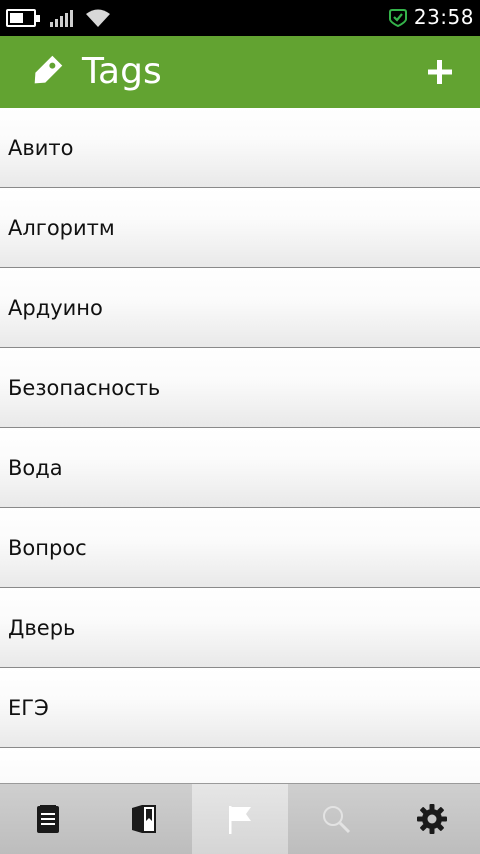 The image size is (480, 854). What do you see at coordinates (17, 18) in the screenshot?
I see `battery-level` at bounding box center [17, 18].